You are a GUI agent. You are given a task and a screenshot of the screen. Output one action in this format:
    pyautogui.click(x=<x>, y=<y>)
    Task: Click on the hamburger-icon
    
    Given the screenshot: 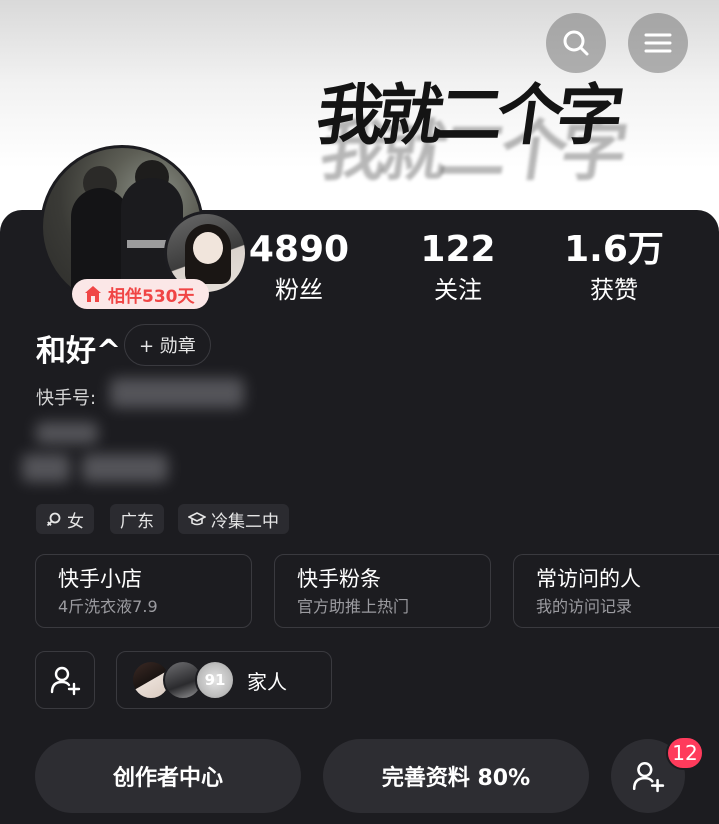 What is the action you would take?
    pyautogui.click(x=658, y=43)
    